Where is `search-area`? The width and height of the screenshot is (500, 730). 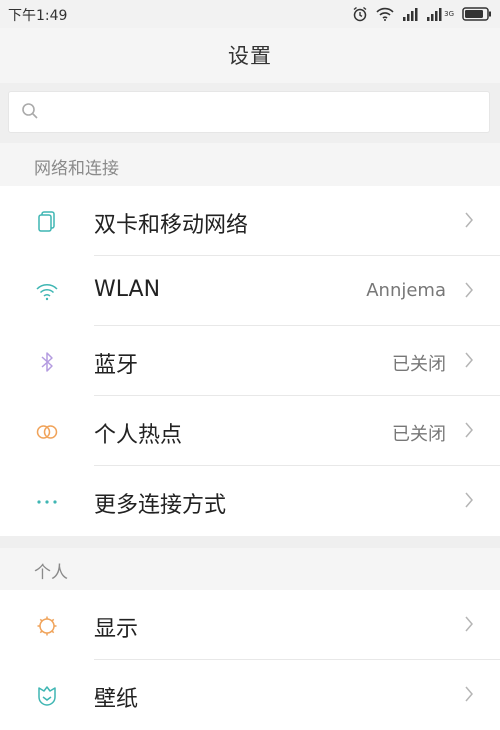 search-area is located at coordinates (250, 113).